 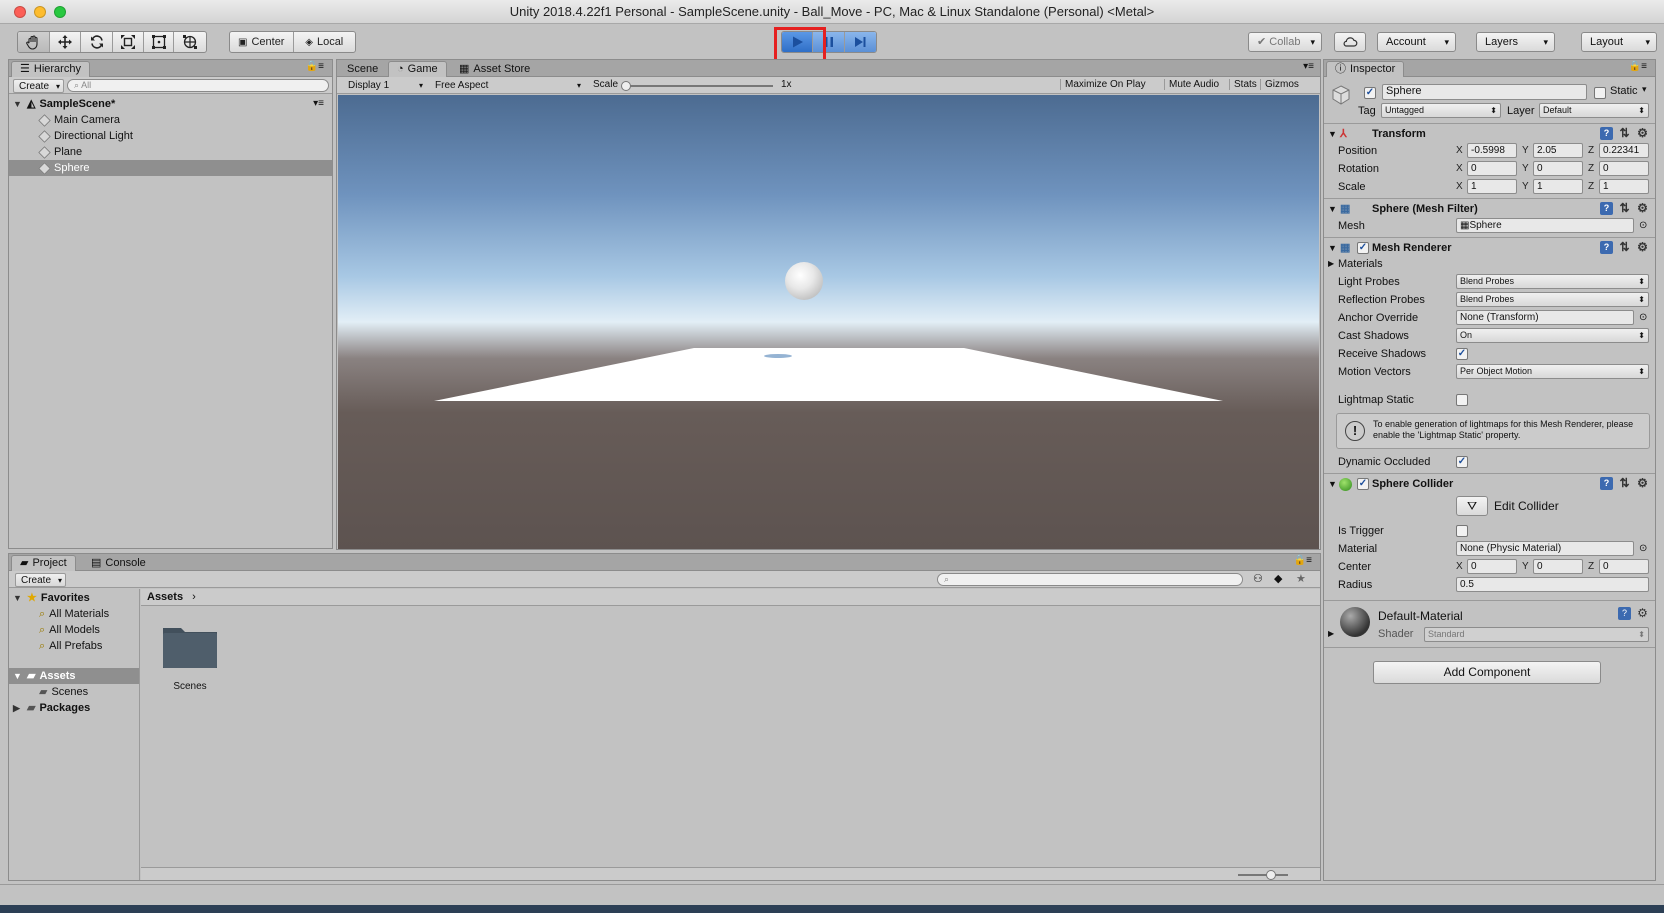 I want to click on mesh-filter-header: ▼ ▦ Sphere (Mesh Filter) ? ⇅ ⚙, so click(x=1489, y=208).